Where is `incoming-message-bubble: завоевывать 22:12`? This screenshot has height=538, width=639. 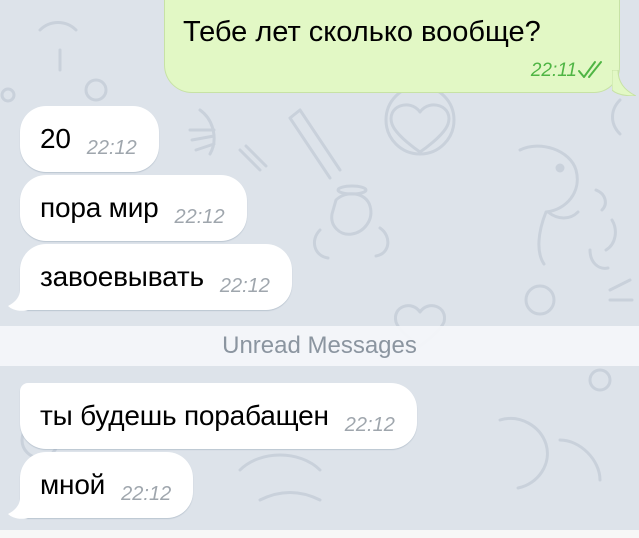 incoming-message-bubble: завоевывать 22:12 is located at coordinates (156, 277).